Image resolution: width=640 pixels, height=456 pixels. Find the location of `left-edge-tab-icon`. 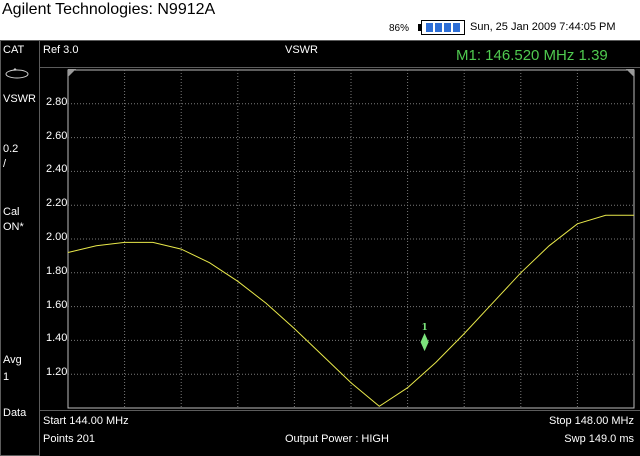

left-edge-tab-icon is located at coordinates (72, 73).